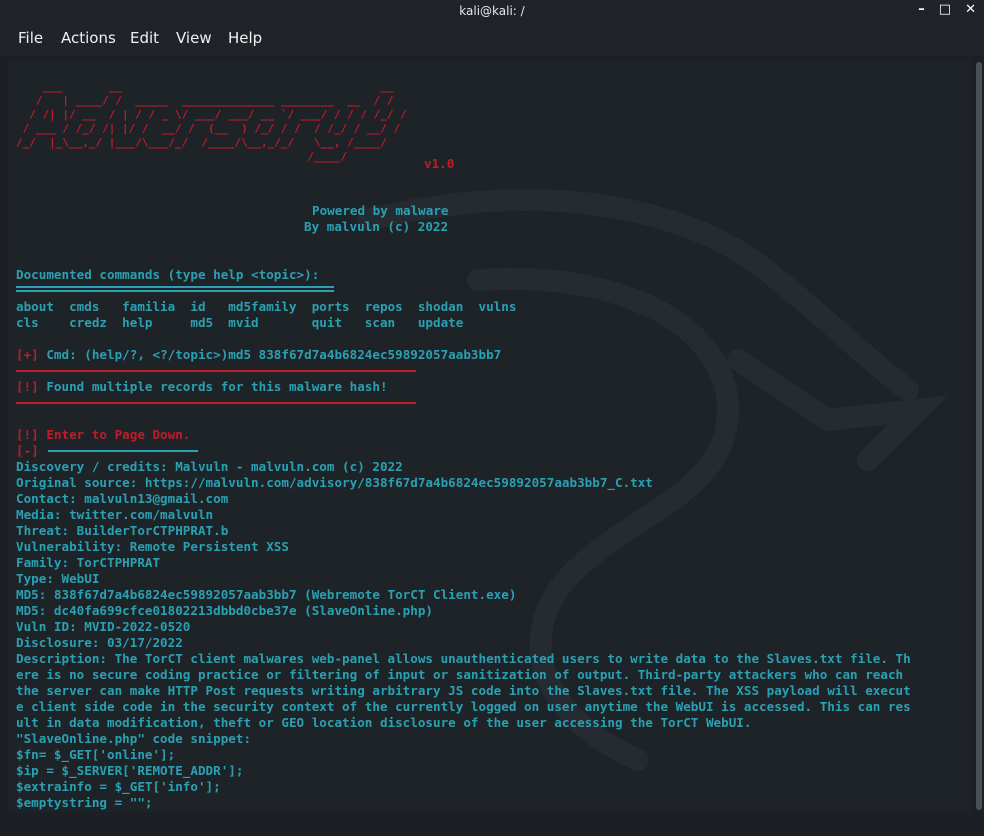  What do you see at coordinates (970, 9) in the screenshot?
I see `close-icon: ✕` at bounding box center [970, 9].